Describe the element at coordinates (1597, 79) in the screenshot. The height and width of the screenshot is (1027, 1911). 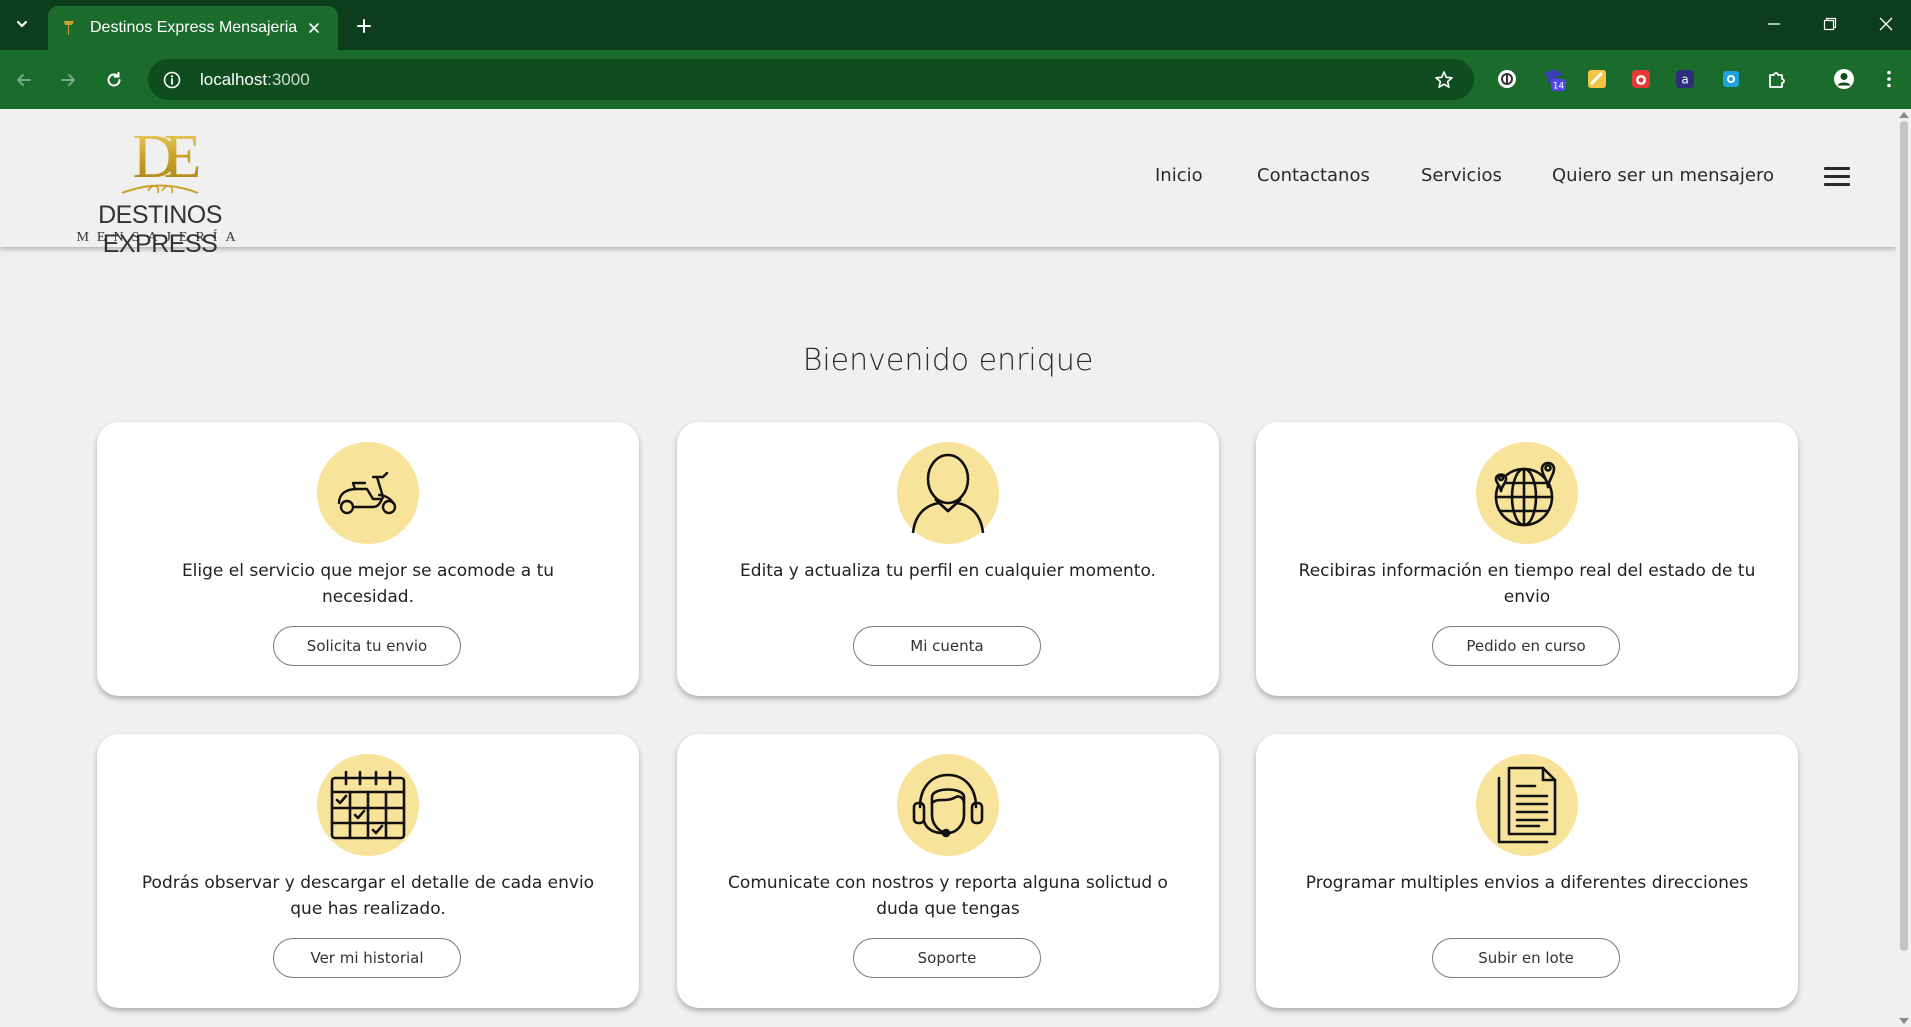
I see `extension-3-icon` at that location.